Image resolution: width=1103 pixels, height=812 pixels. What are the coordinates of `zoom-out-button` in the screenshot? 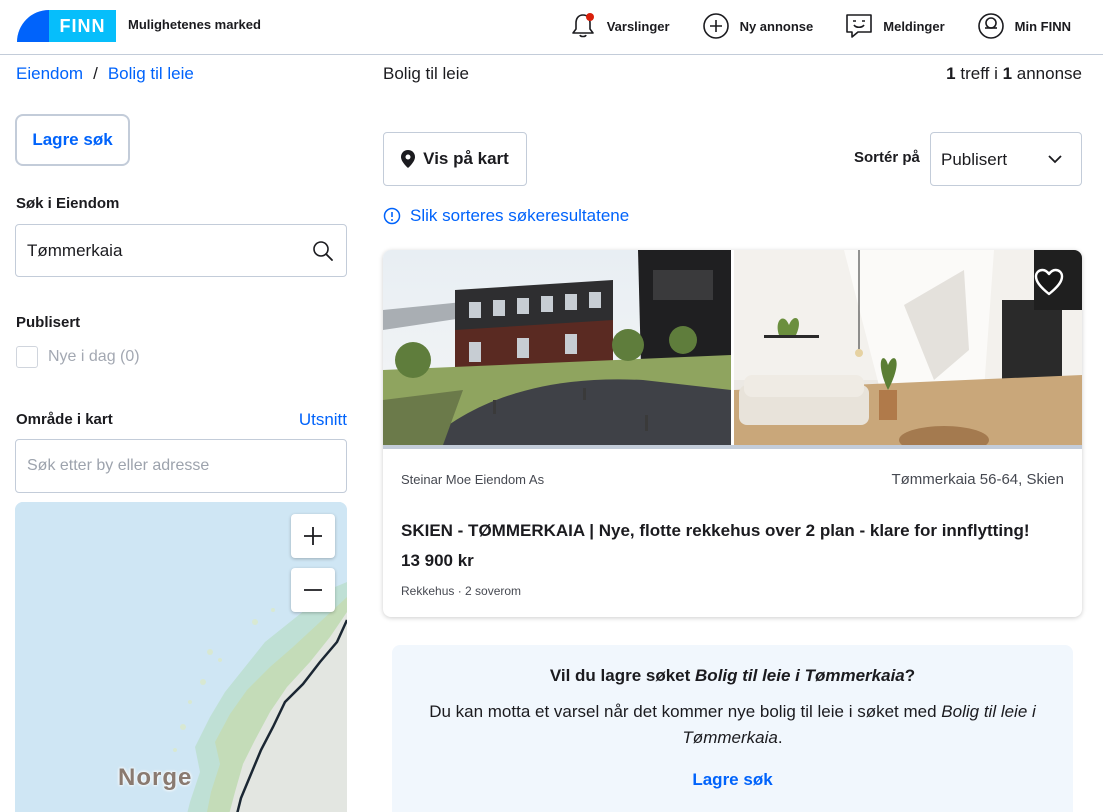 It's located at (313, 590).